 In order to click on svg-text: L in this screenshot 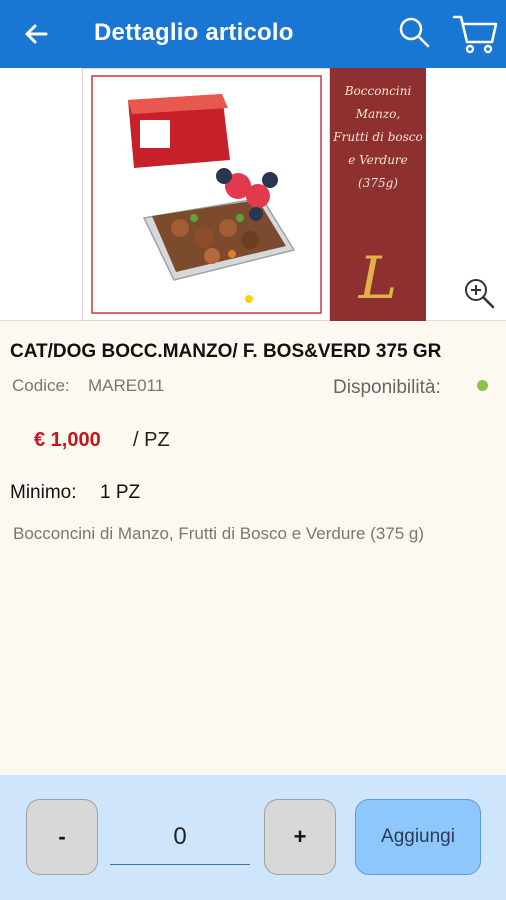, I will do `click(378, 278)`.